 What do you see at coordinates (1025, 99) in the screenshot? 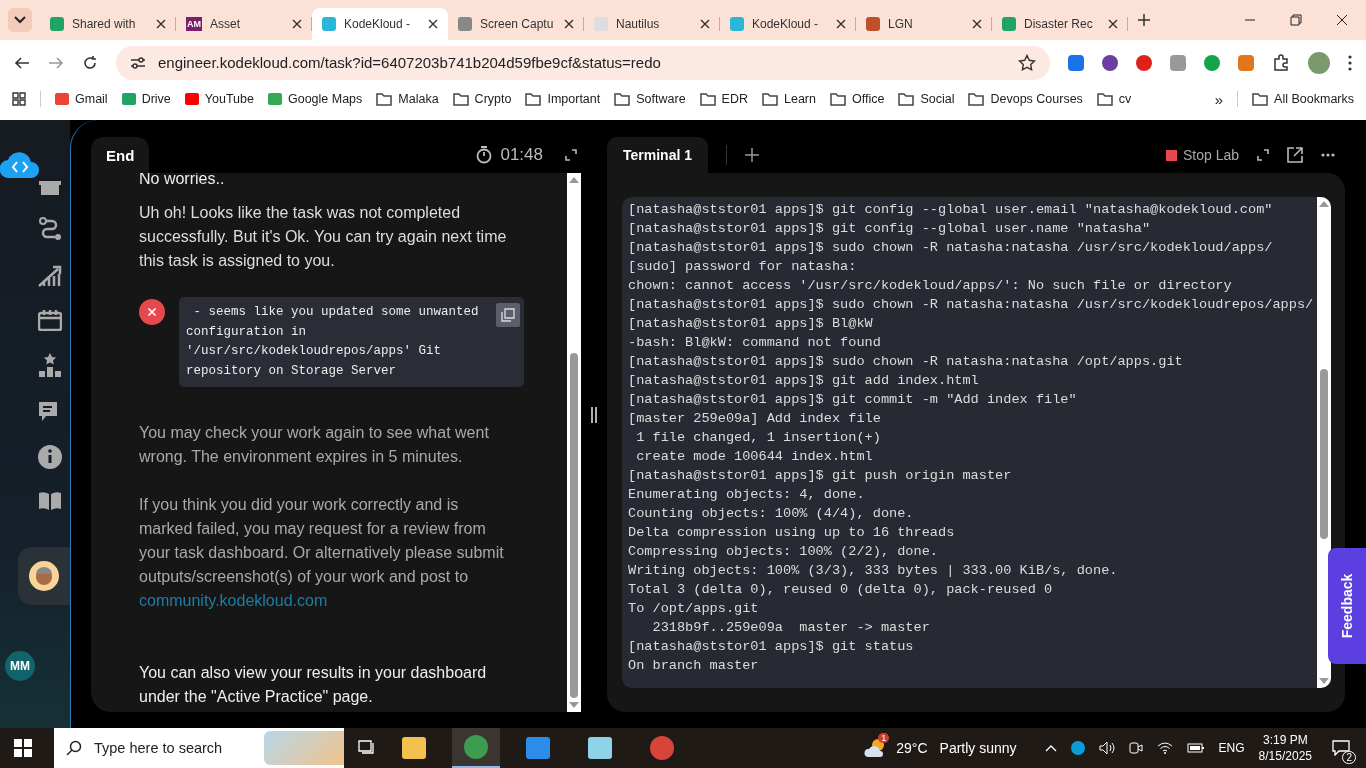
I see `bookmark-link: Devops Courses` at bounding box center [1025, 99].